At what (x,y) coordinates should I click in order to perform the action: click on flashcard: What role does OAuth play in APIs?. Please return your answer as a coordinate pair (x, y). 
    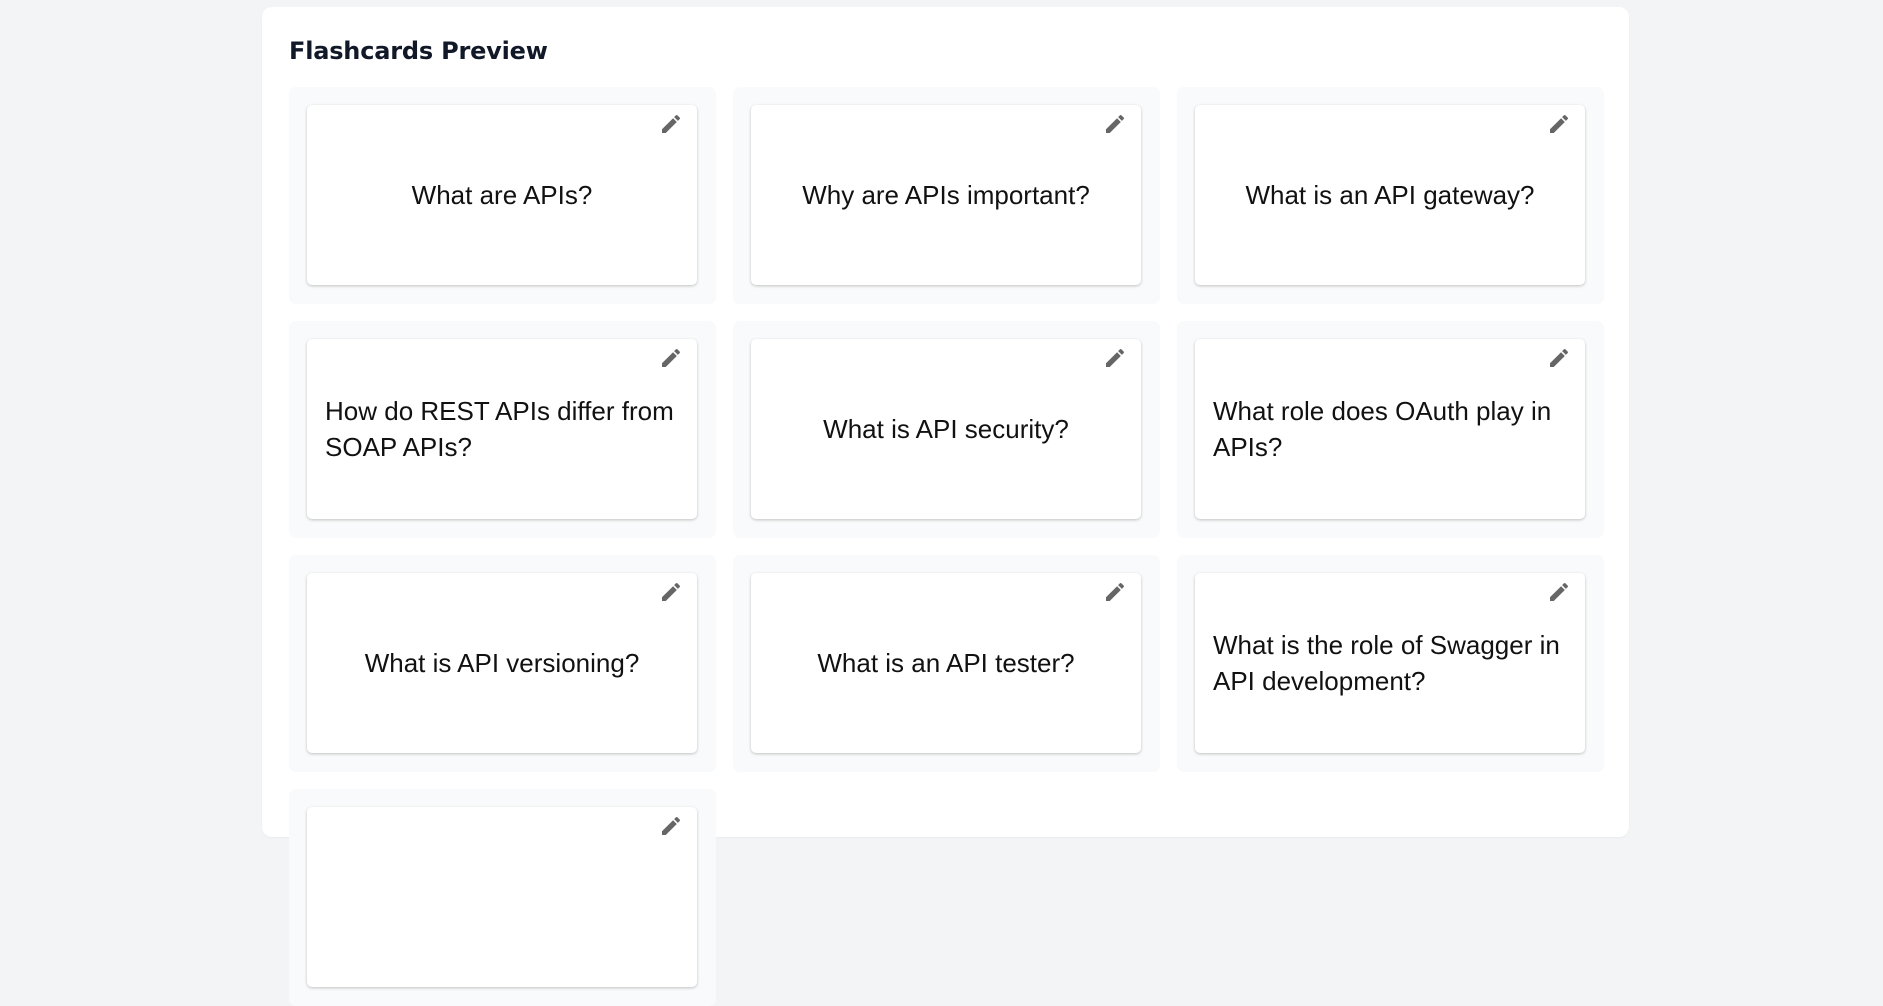
    Looking at the image, I should click on (1390, 429).